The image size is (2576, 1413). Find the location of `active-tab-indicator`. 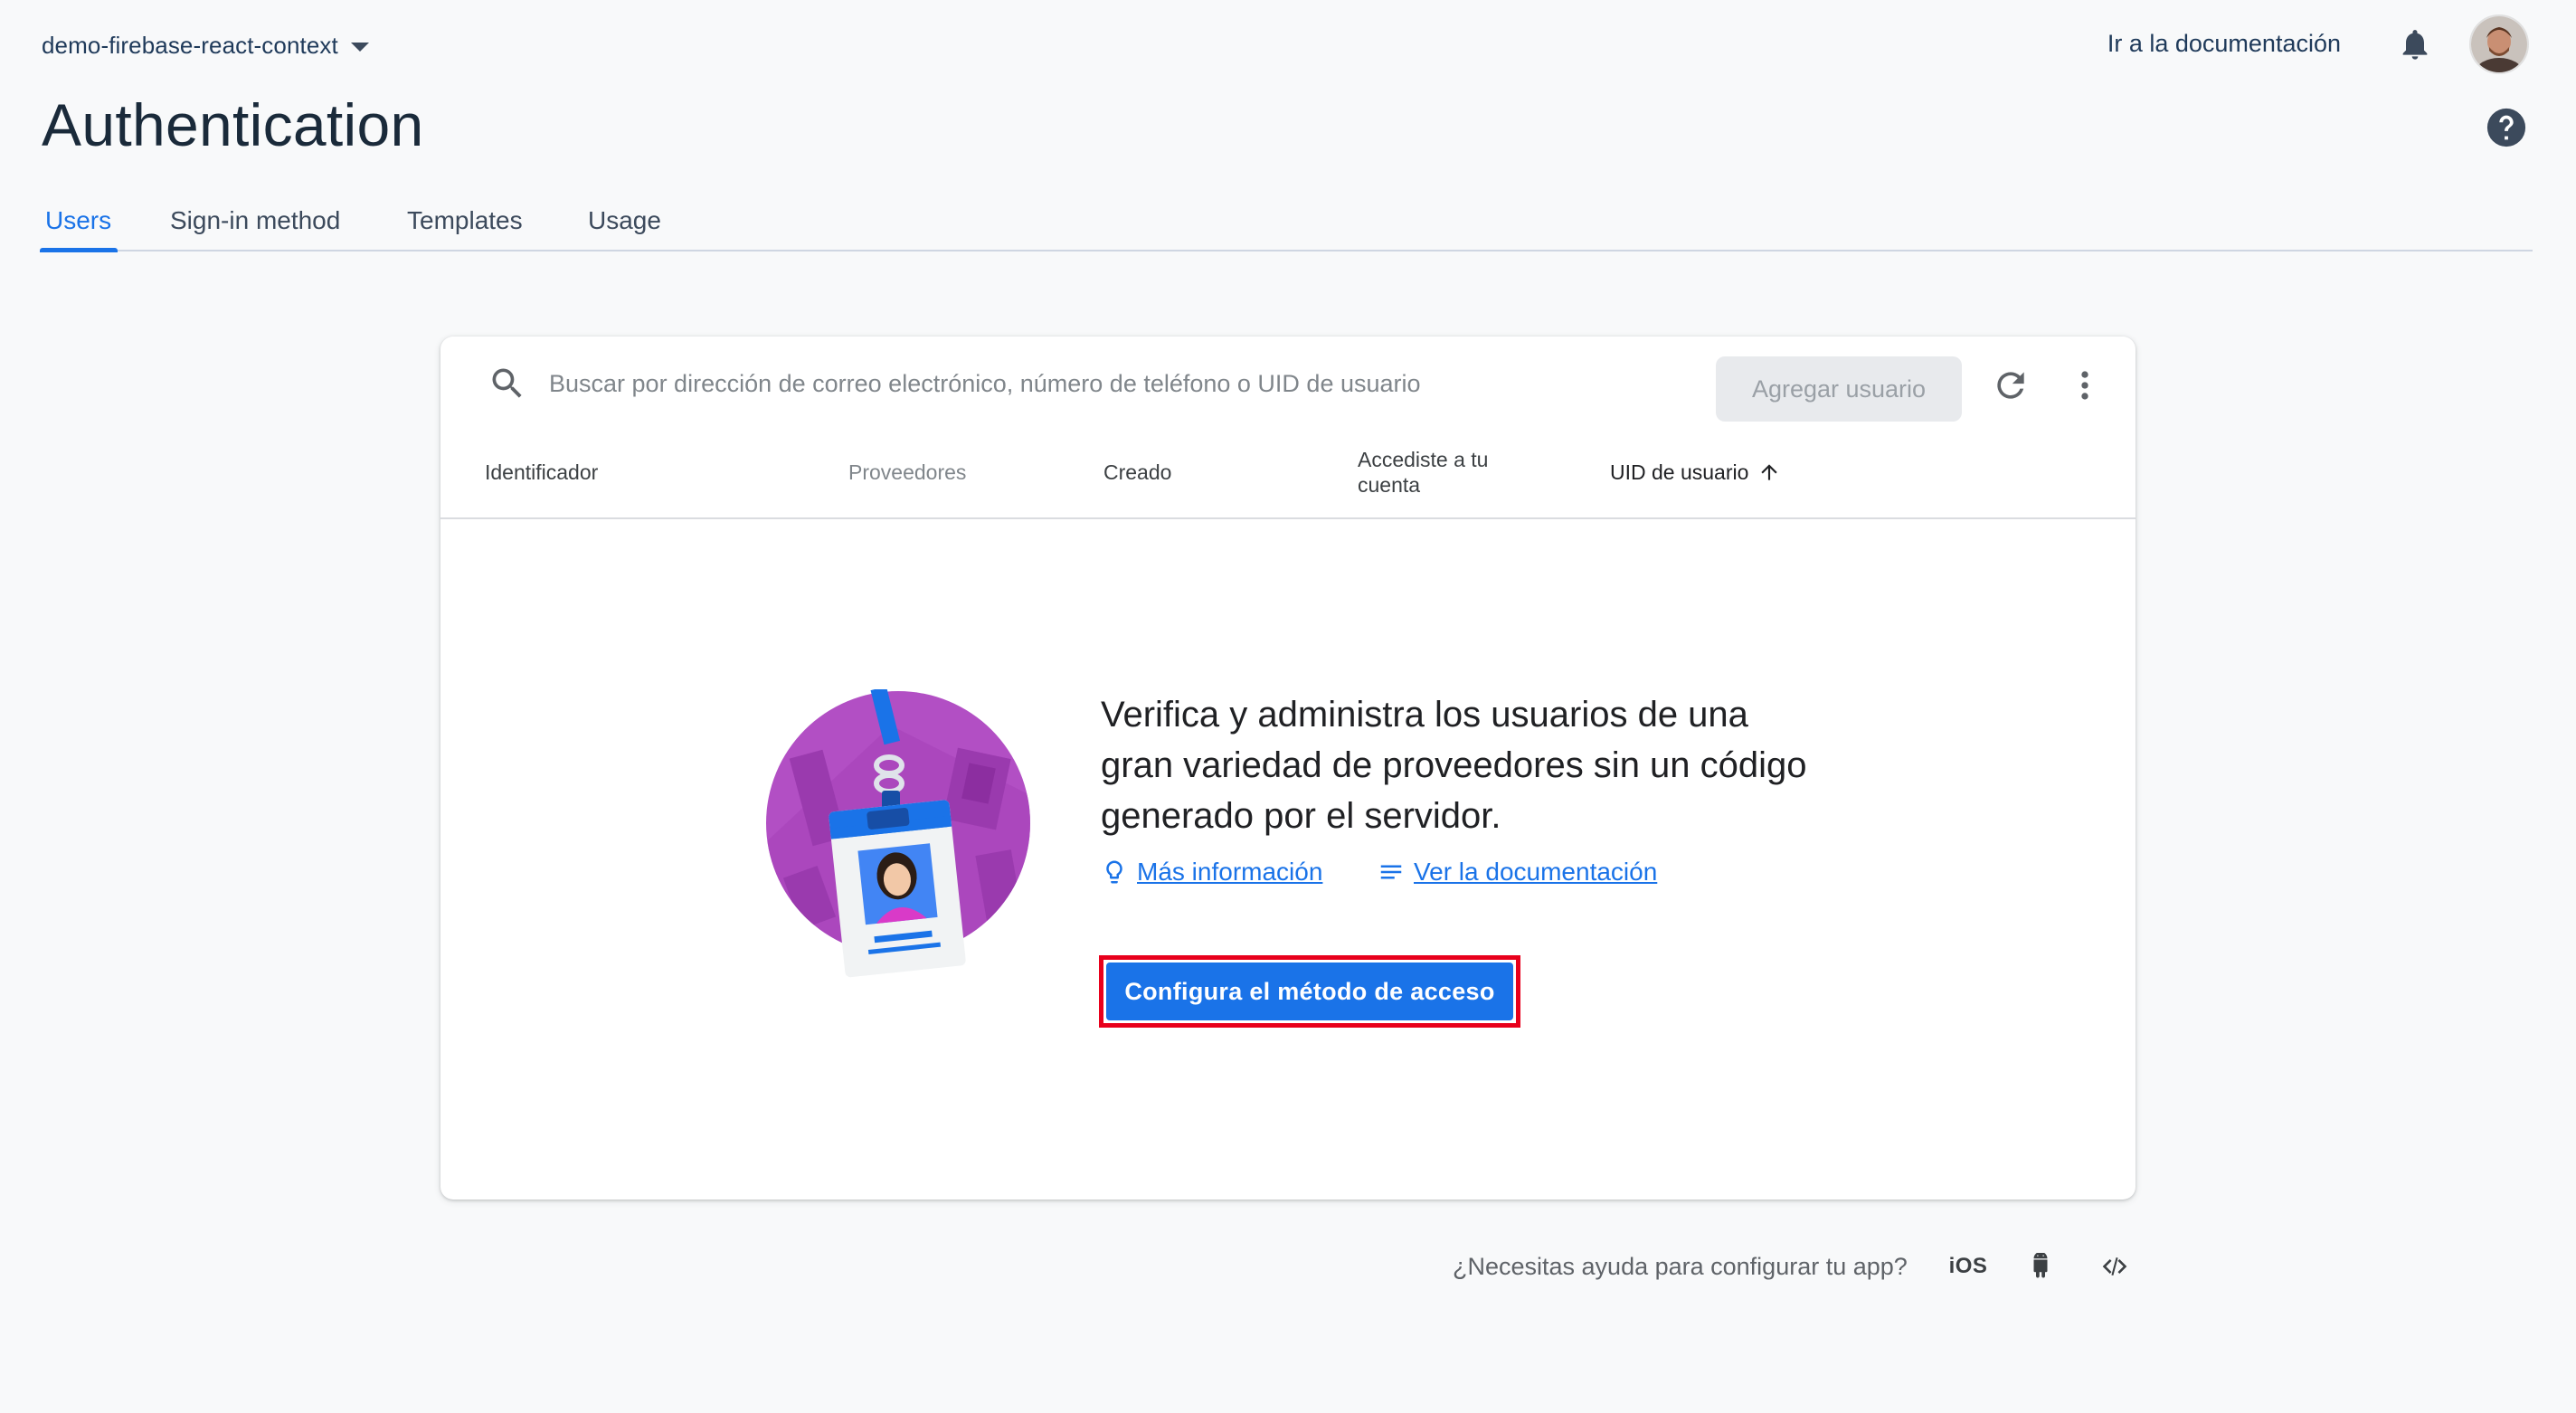

active-tab-indicator is located at coordinates (79, 250).